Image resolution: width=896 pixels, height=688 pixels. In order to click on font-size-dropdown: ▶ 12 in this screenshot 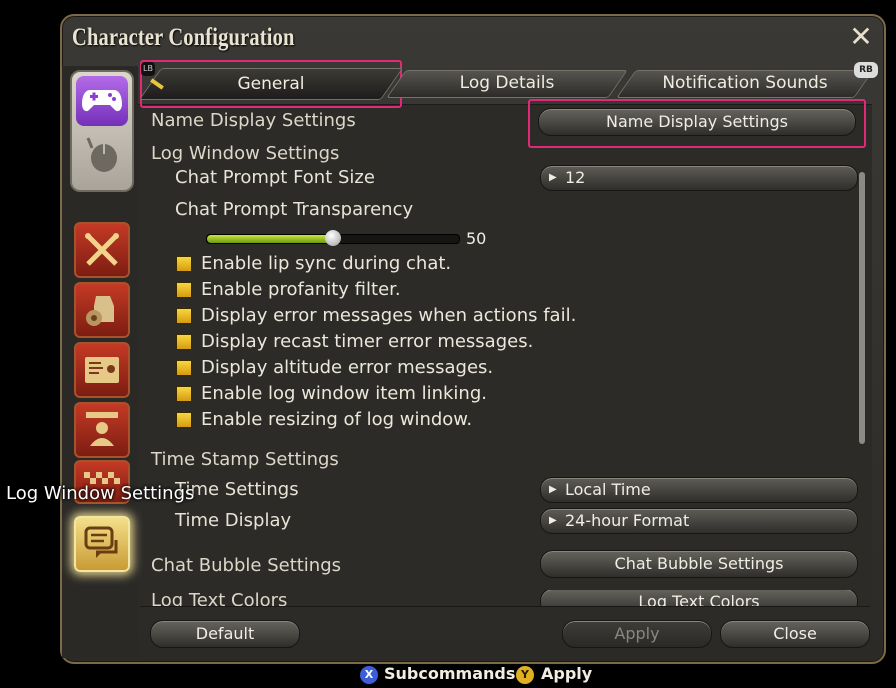, I will do `click(699, 178)`.